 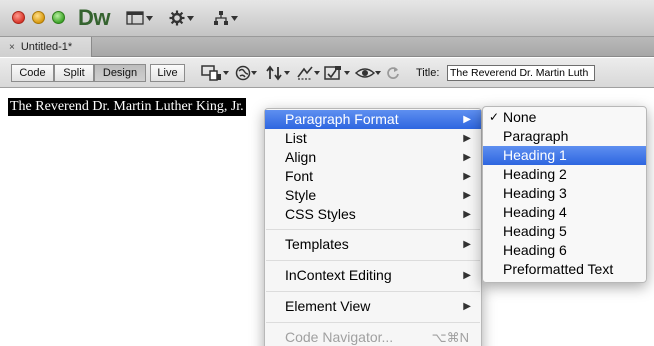 What do you see at coordinates (373, 195) in the screenshot?
I see `menu-item-style: Style ▶` at bounding box center [373, 195].